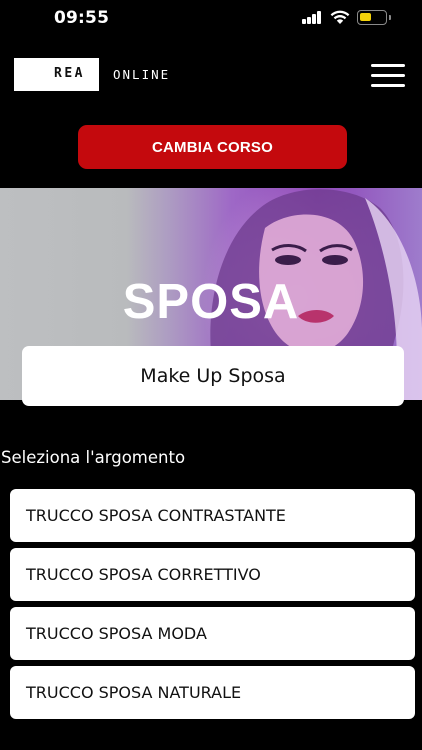 This screenshot has width=422, height=750. Describe the element at coordinates (340, 17) in the screenshot. I see `wifi-icon` at that location.